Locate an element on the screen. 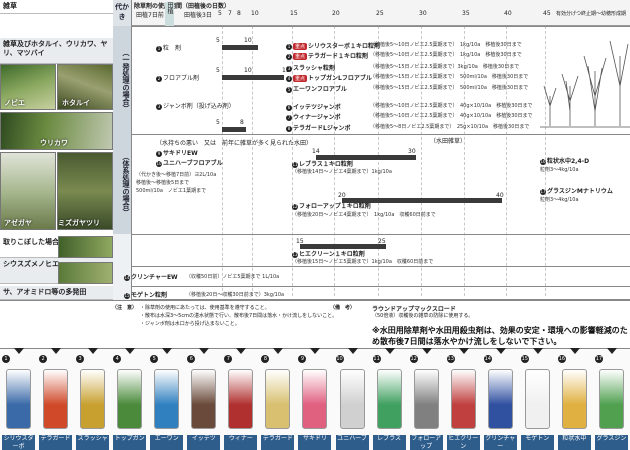  notes-title: （注 意） is located at coordinates (125, 308).